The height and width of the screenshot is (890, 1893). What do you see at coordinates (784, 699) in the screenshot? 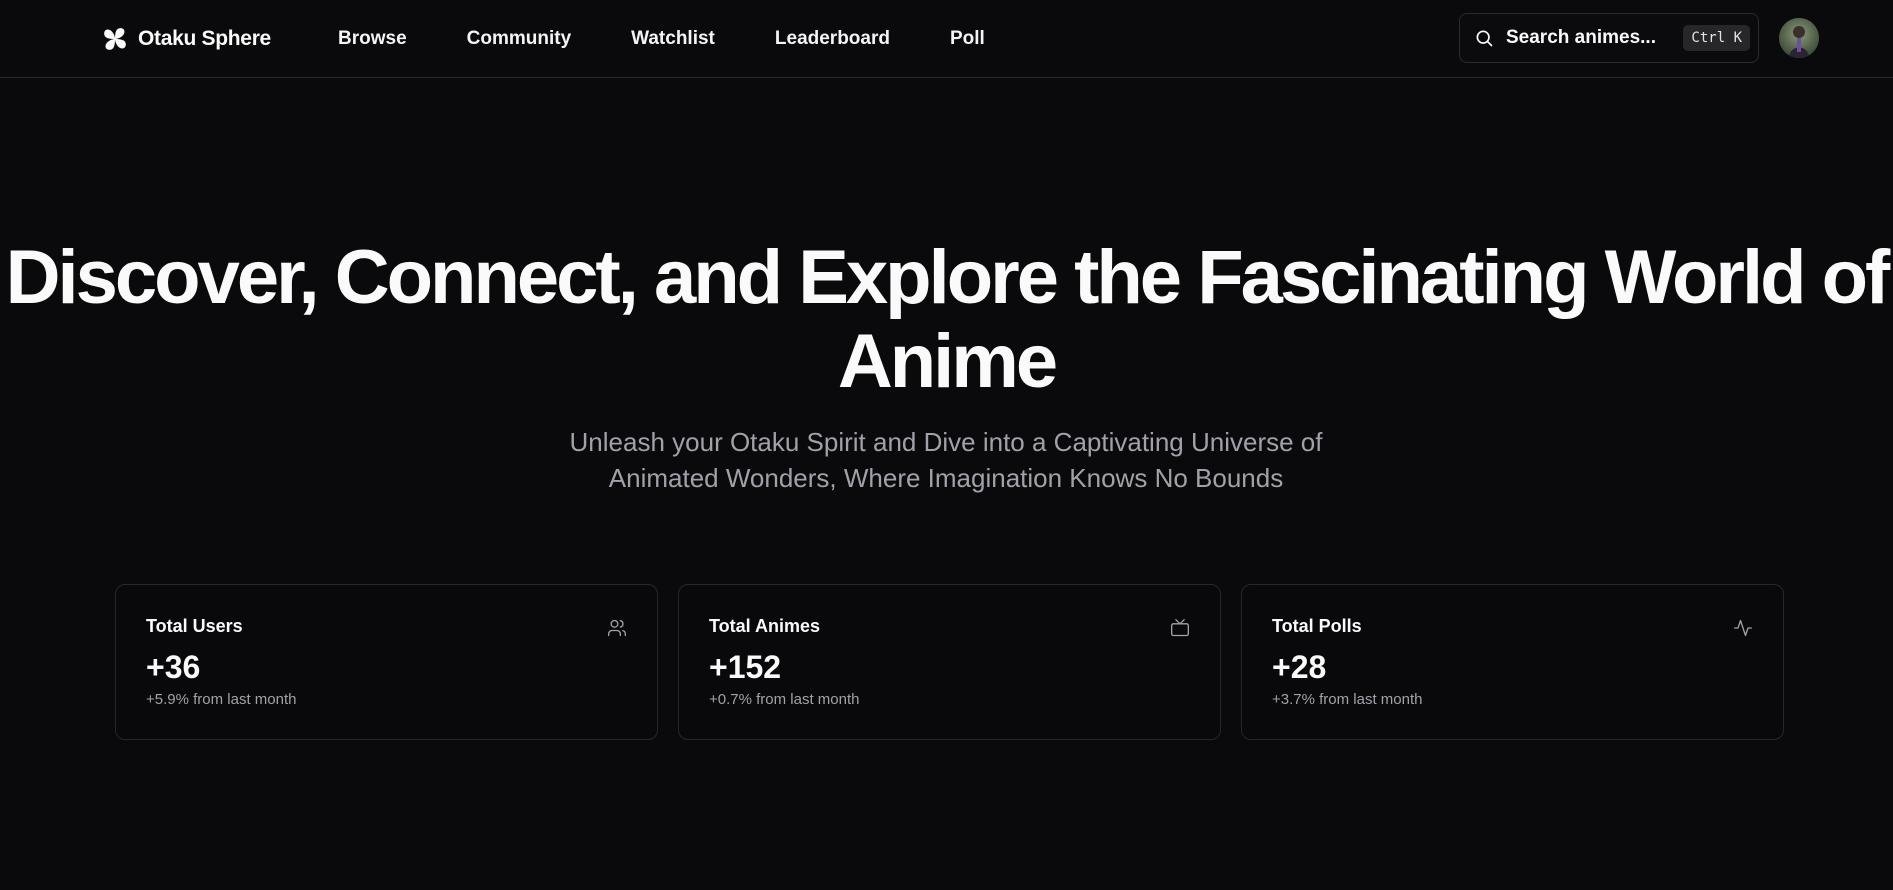
I see `stat-change: +0.7% from last month` at bounding box center [784, 699].